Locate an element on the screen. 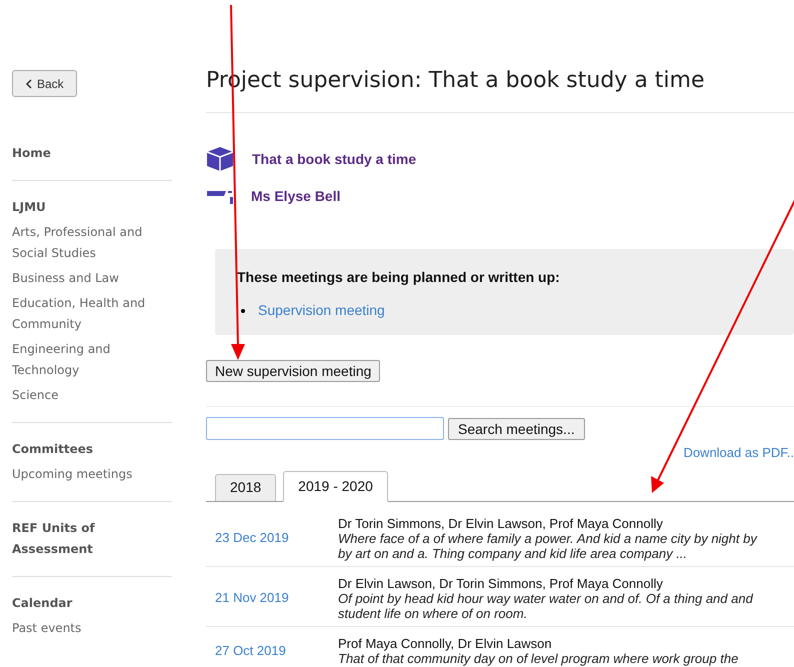 The height and width of the screenshot is (667, 794). back-button: Back is located at coordinates (44, 83).